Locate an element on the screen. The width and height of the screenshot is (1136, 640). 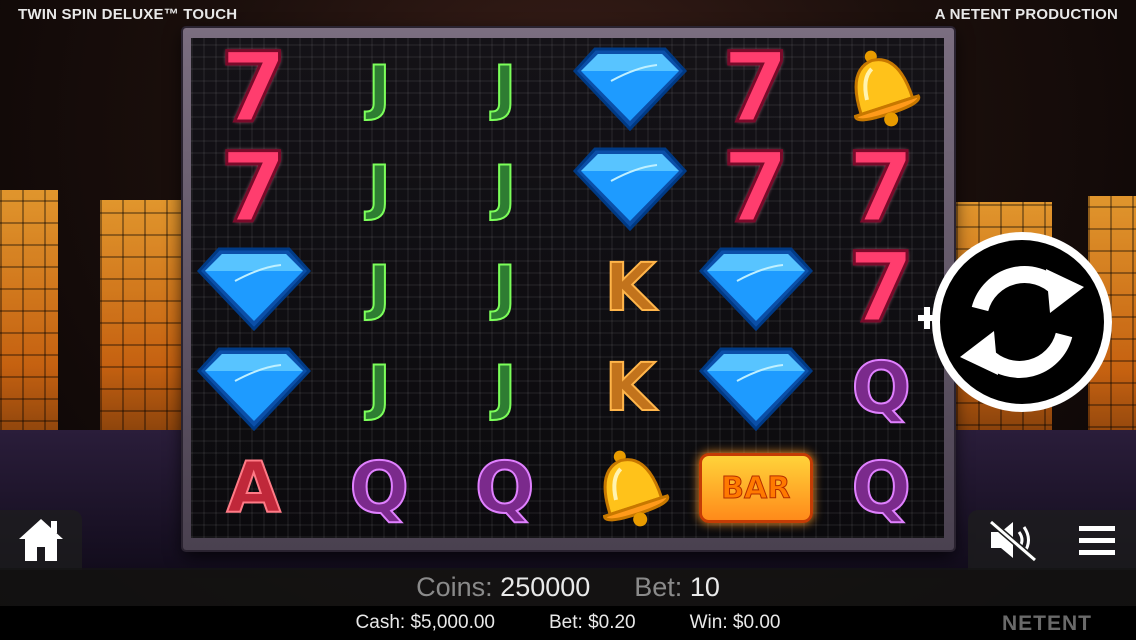
win-label: Win: is located at coordinates (708, 622).